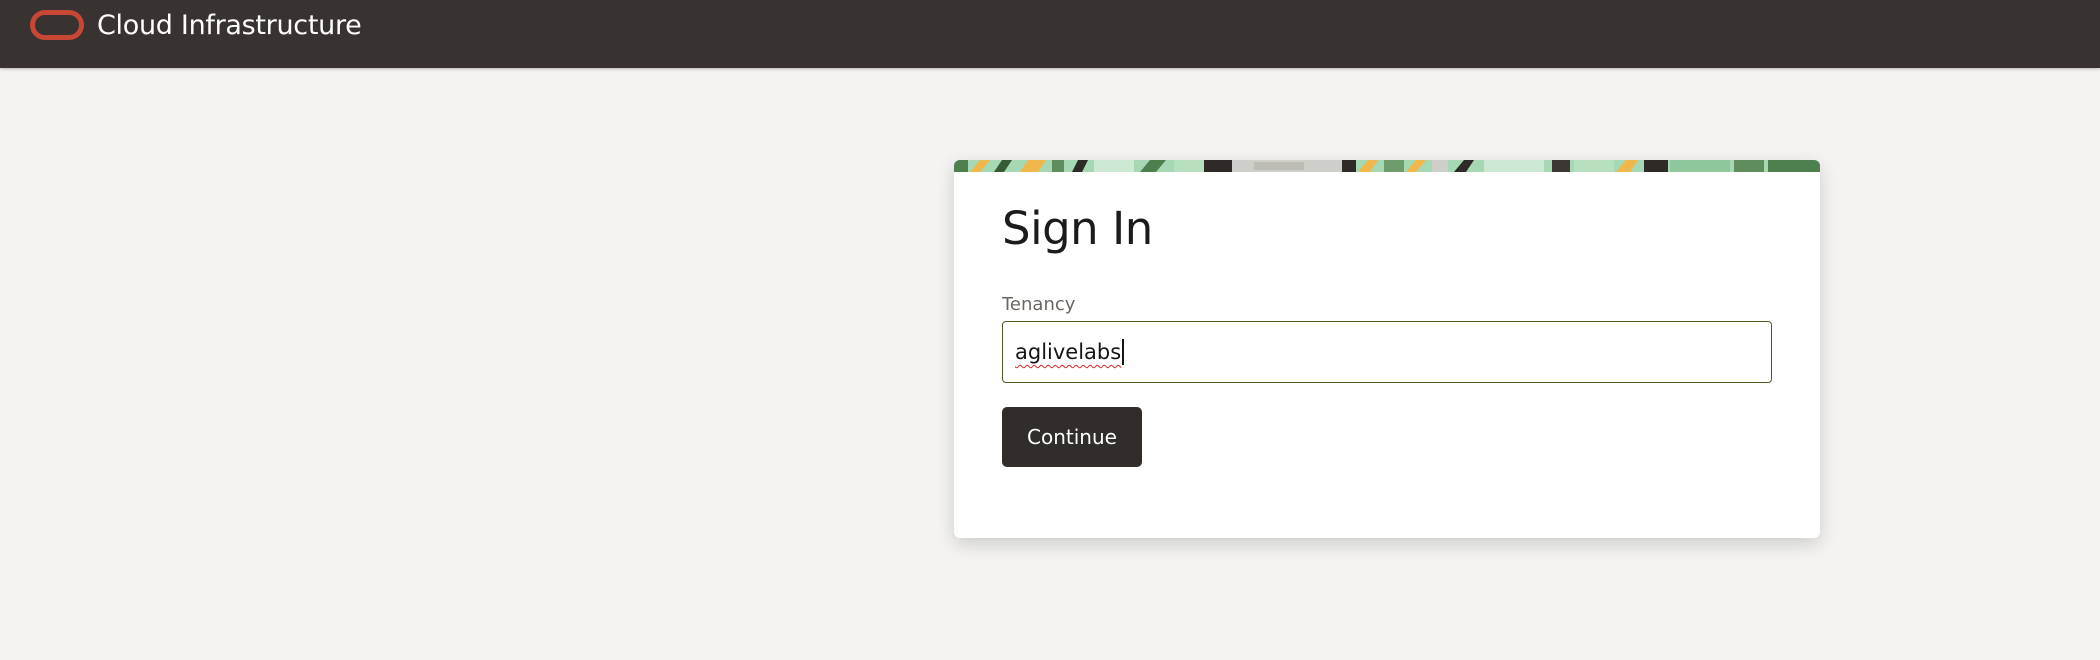  Describe the element at coordinates (1123, 352) in the screenshot. I see `text-caret` at that location.